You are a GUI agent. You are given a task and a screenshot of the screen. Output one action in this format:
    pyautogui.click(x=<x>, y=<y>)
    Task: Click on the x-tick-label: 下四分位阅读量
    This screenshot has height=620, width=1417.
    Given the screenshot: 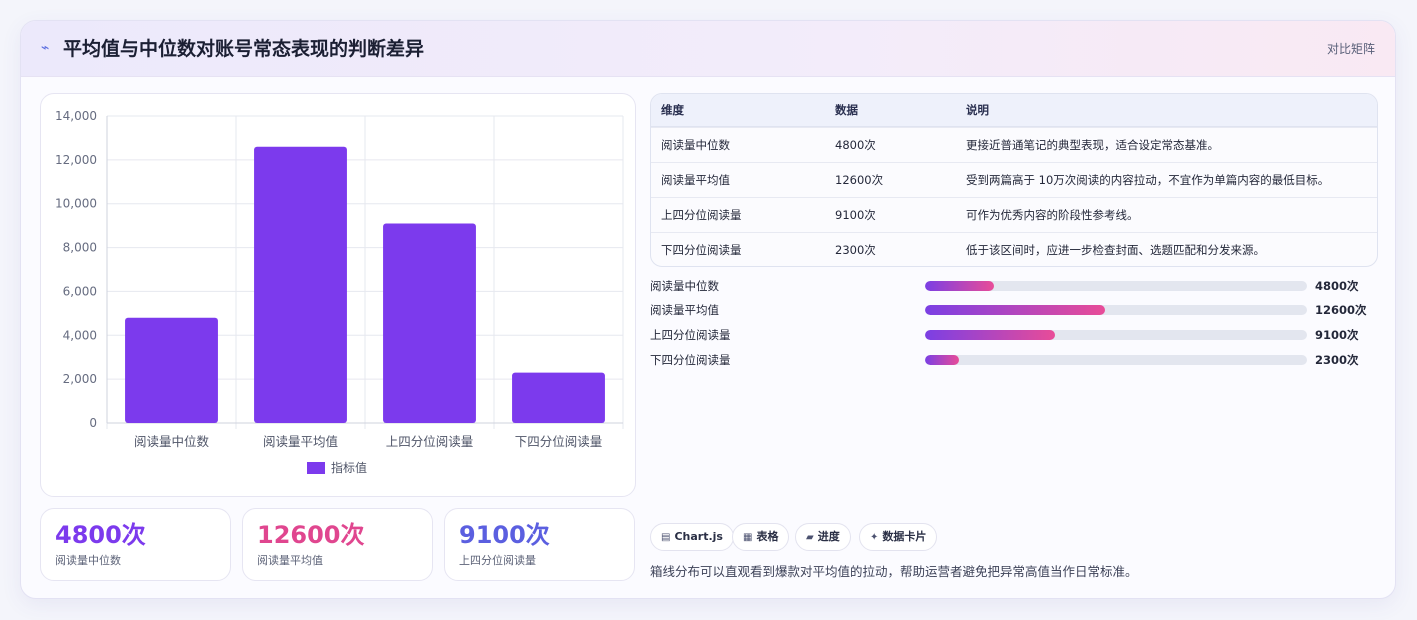 What is the action you would take?
    pyautogui.click(x=559, y=441)
    